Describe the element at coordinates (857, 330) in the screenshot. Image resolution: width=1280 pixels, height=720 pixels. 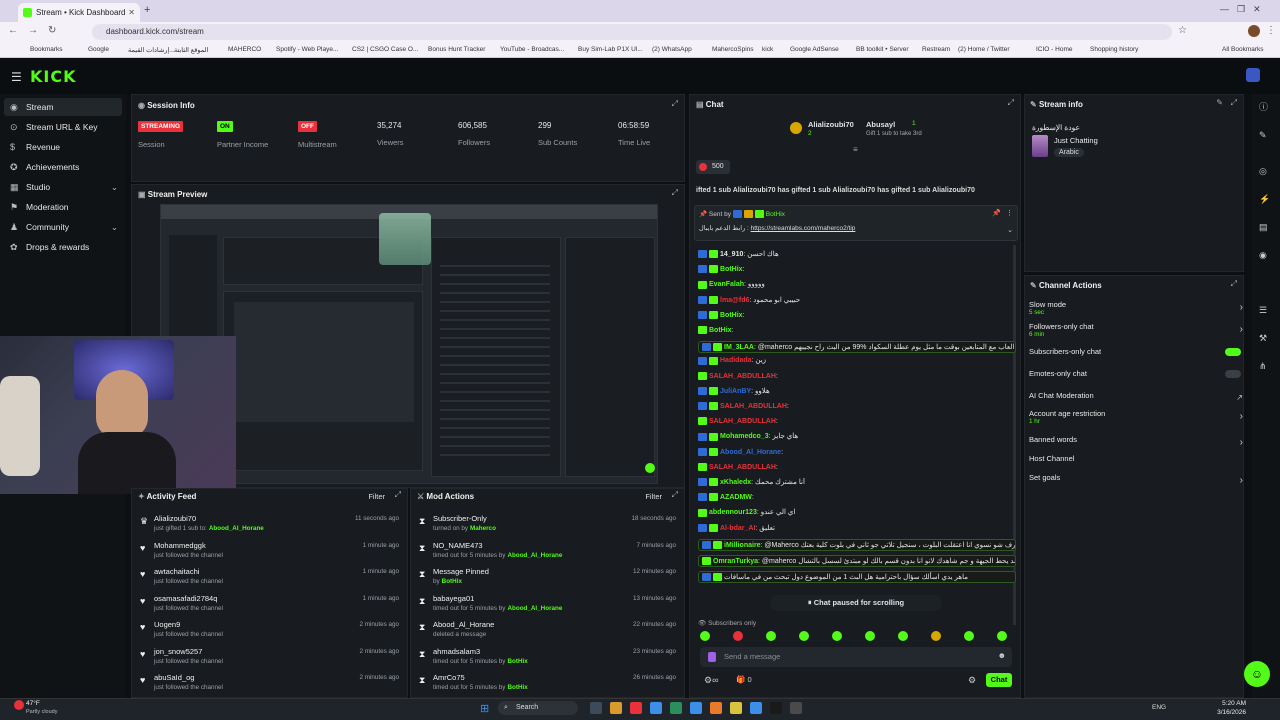
I see `chat-message: BotHix:` at that location.